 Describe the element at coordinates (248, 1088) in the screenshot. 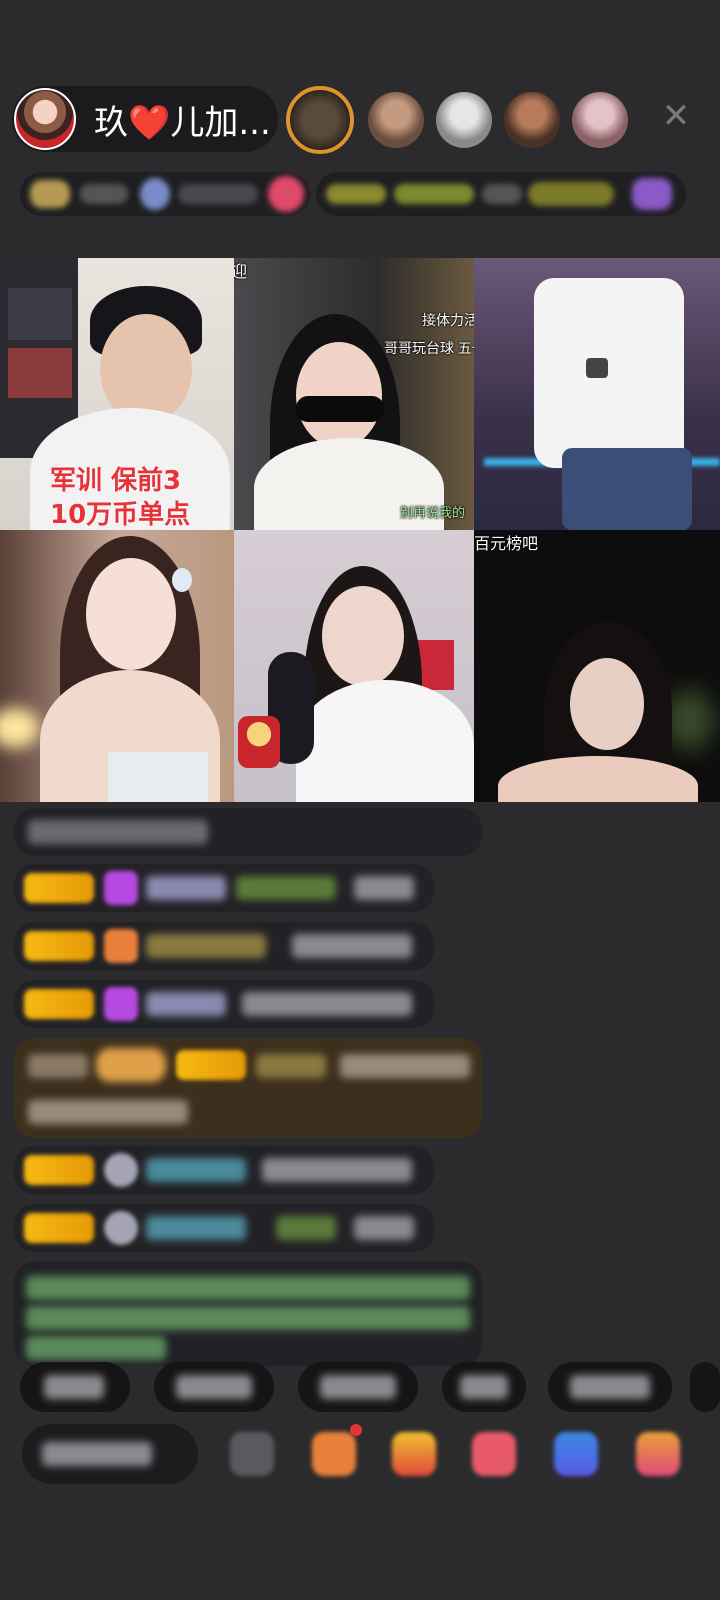

I see `chat-message-highlight` at that location.